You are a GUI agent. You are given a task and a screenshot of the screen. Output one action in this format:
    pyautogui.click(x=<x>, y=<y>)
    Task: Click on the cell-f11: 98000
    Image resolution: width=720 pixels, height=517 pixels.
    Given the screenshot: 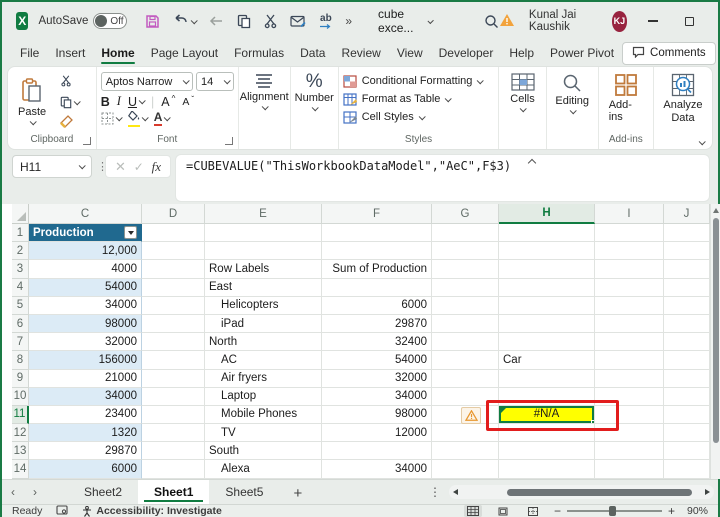 What is the action you would take?
    pyautogui.click(x=377, y=415)
    